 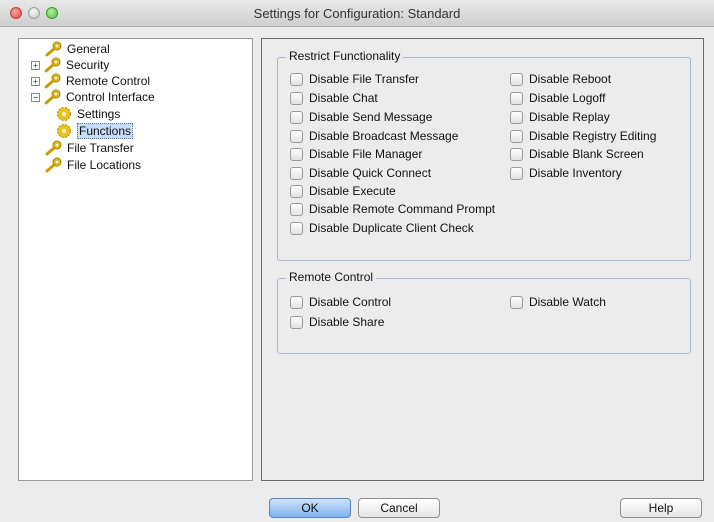 I want to click on checkbox-disable-logoff: Disable Logoff, so click(x=558, y=98).